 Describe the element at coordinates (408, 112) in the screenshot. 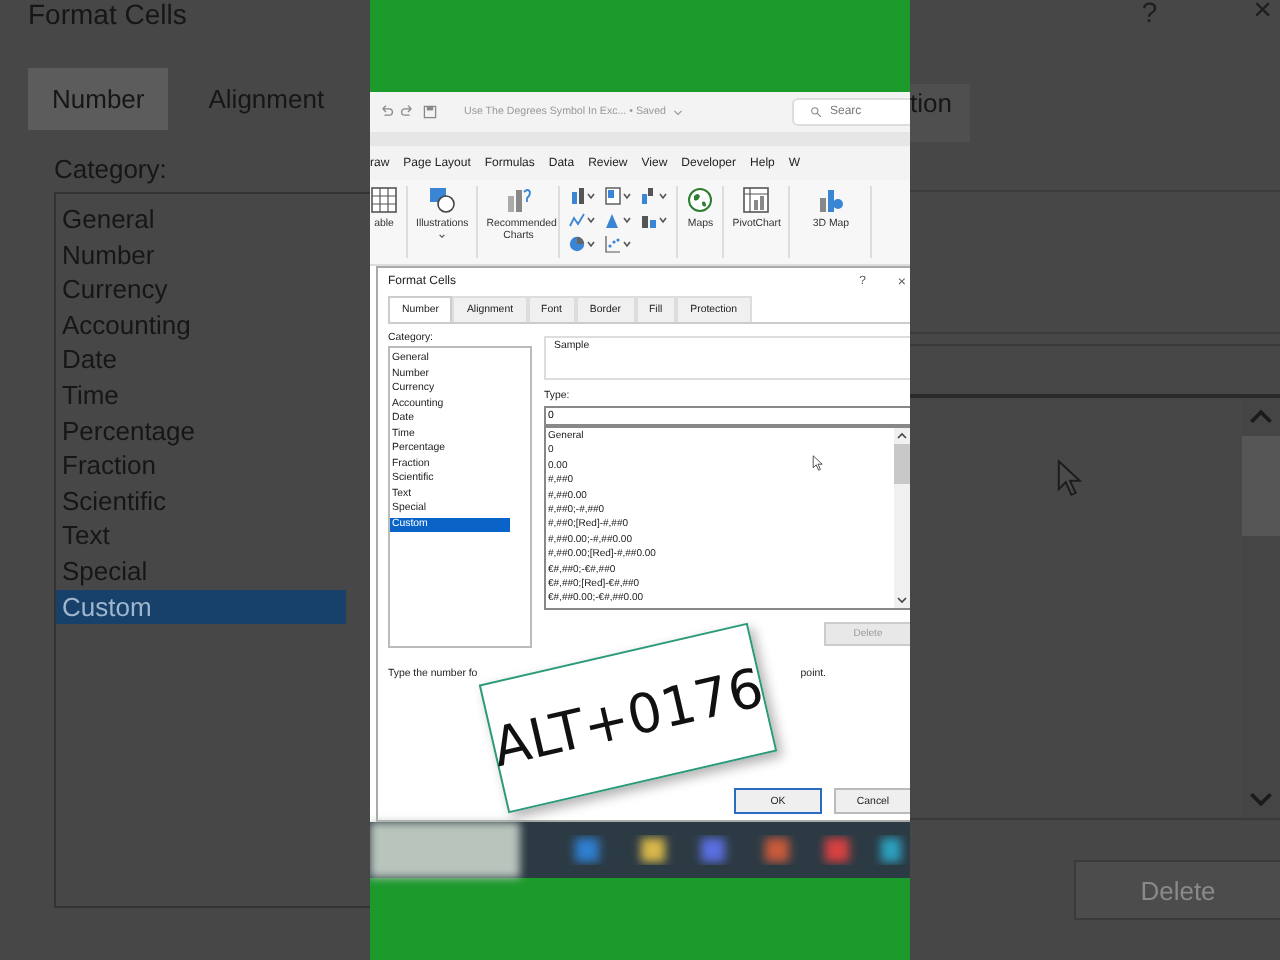

I see `redo-icon` at that location.